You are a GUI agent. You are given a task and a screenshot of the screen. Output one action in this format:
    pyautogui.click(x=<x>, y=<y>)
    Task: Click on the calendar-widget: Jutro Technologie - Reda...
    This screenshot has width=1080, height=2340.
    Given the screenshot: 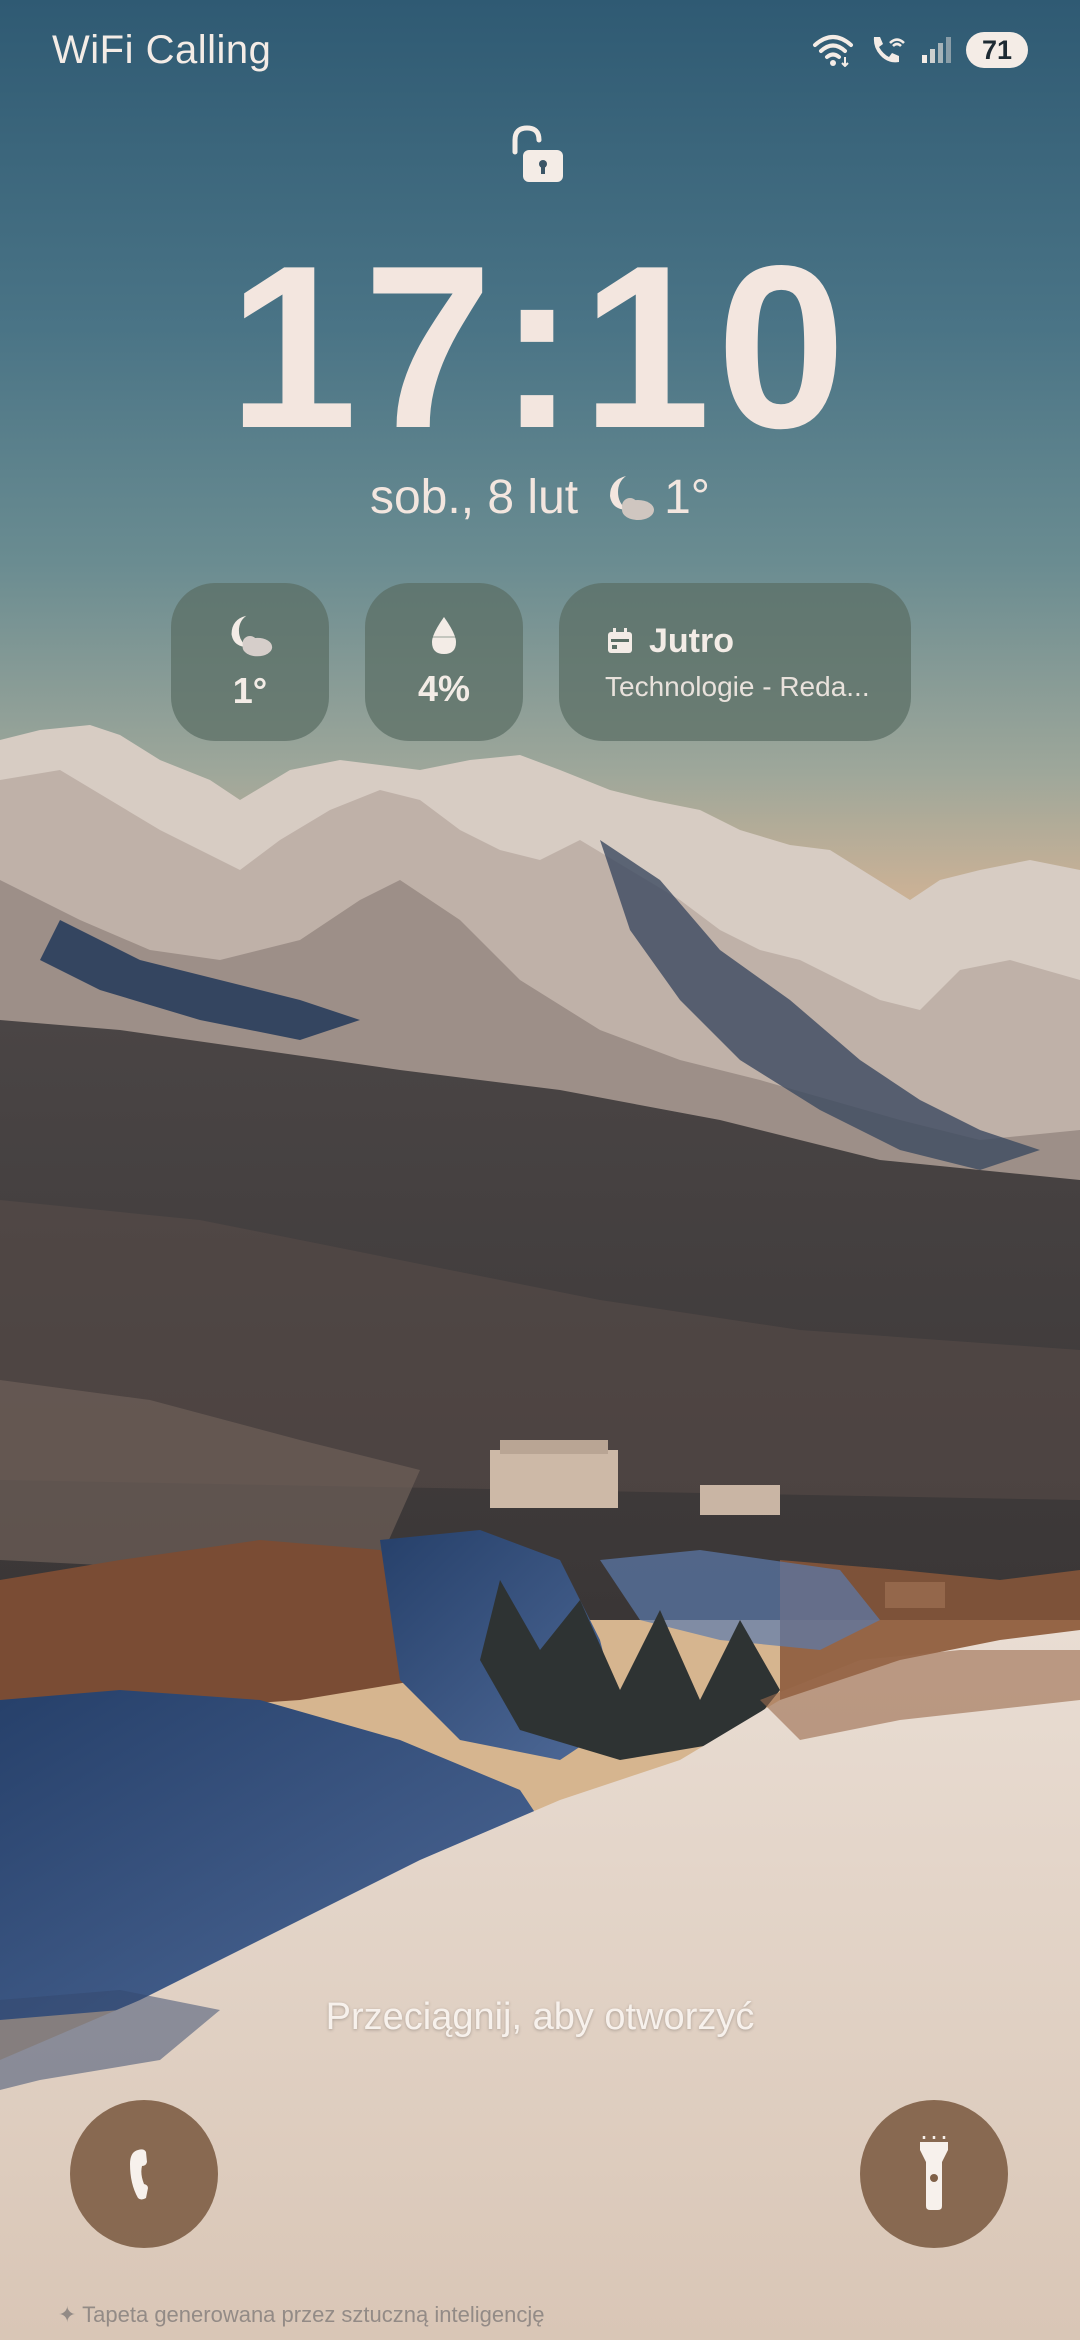 What is the action you would take?
    pyautogui.click(x=735, y=662)
    